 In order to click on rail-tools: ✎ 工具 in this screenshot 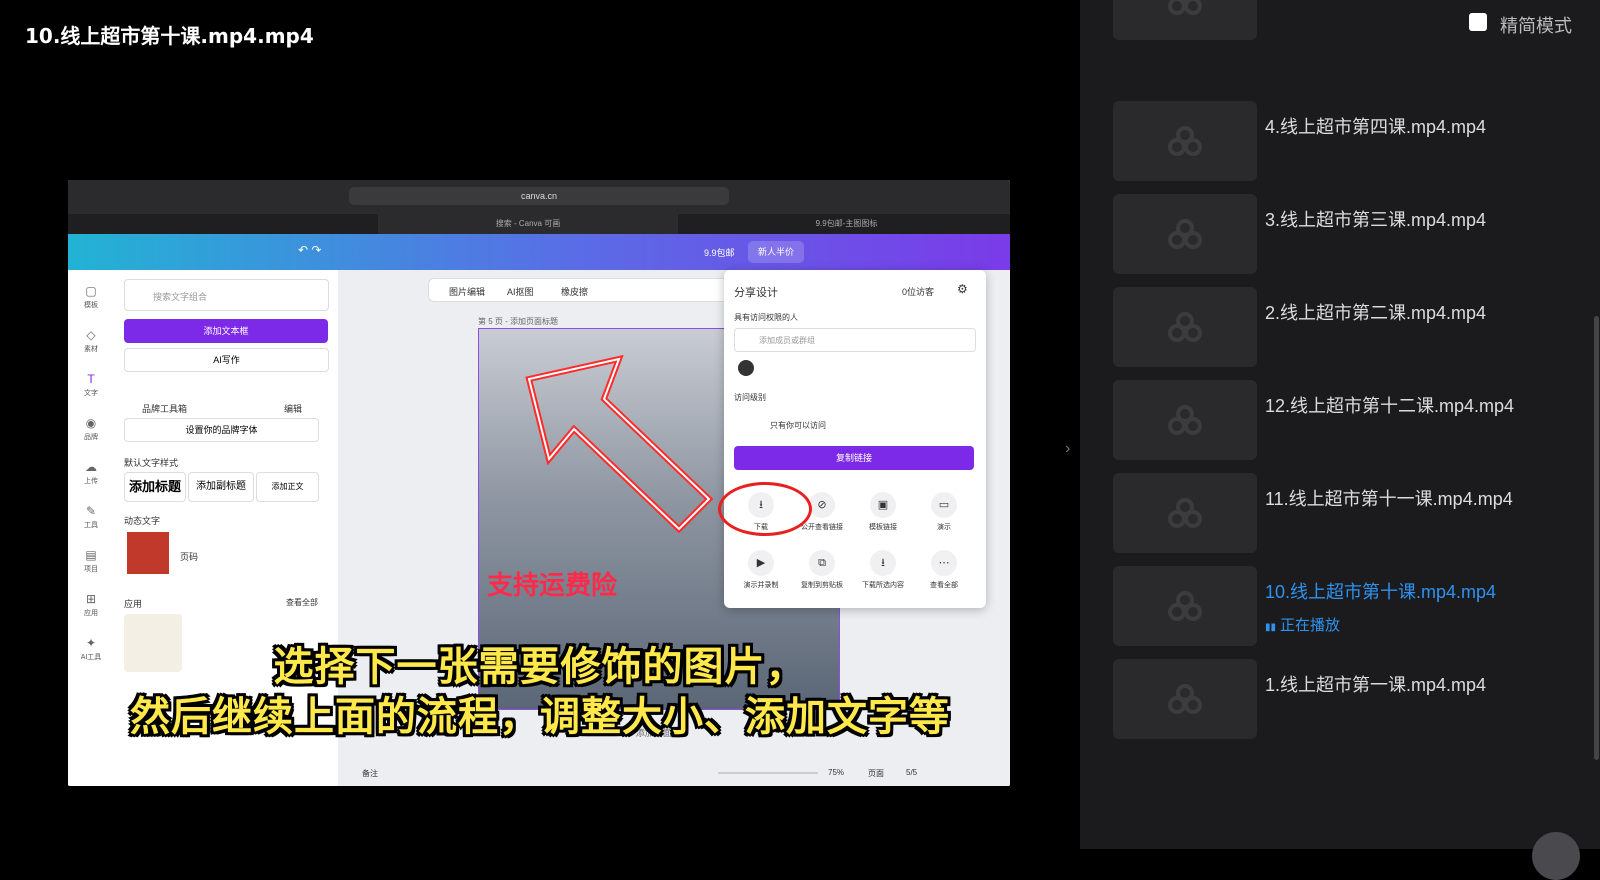, I will do `click(91, 516)`.